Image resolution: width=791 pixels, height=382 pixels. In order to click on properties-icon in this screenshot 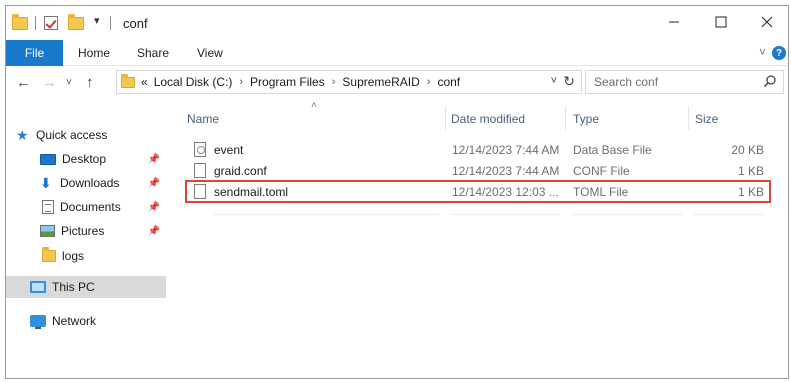, I will do `click(51, 23)`.